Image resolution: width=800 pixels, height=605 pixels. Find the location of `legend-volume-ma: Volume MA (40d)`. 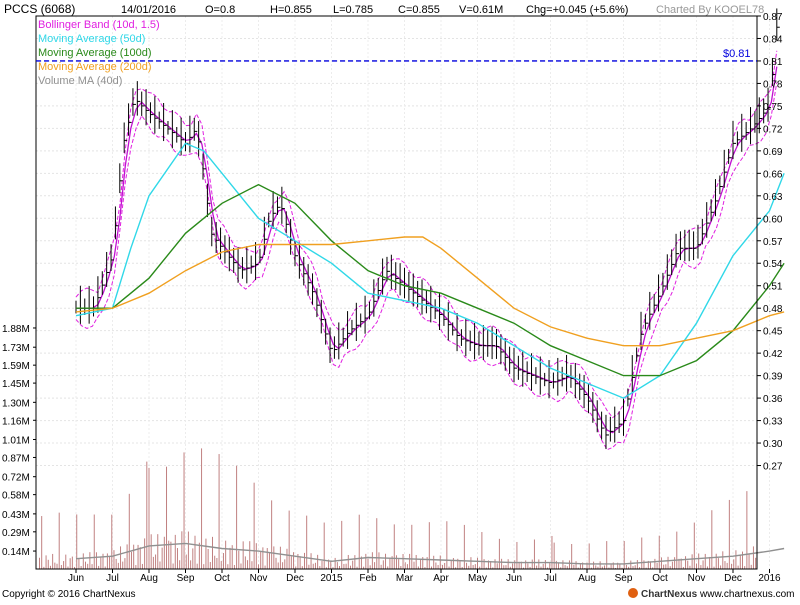

legend-volume-ma: Volume MA (40d) is located at coordinates (80, 81).